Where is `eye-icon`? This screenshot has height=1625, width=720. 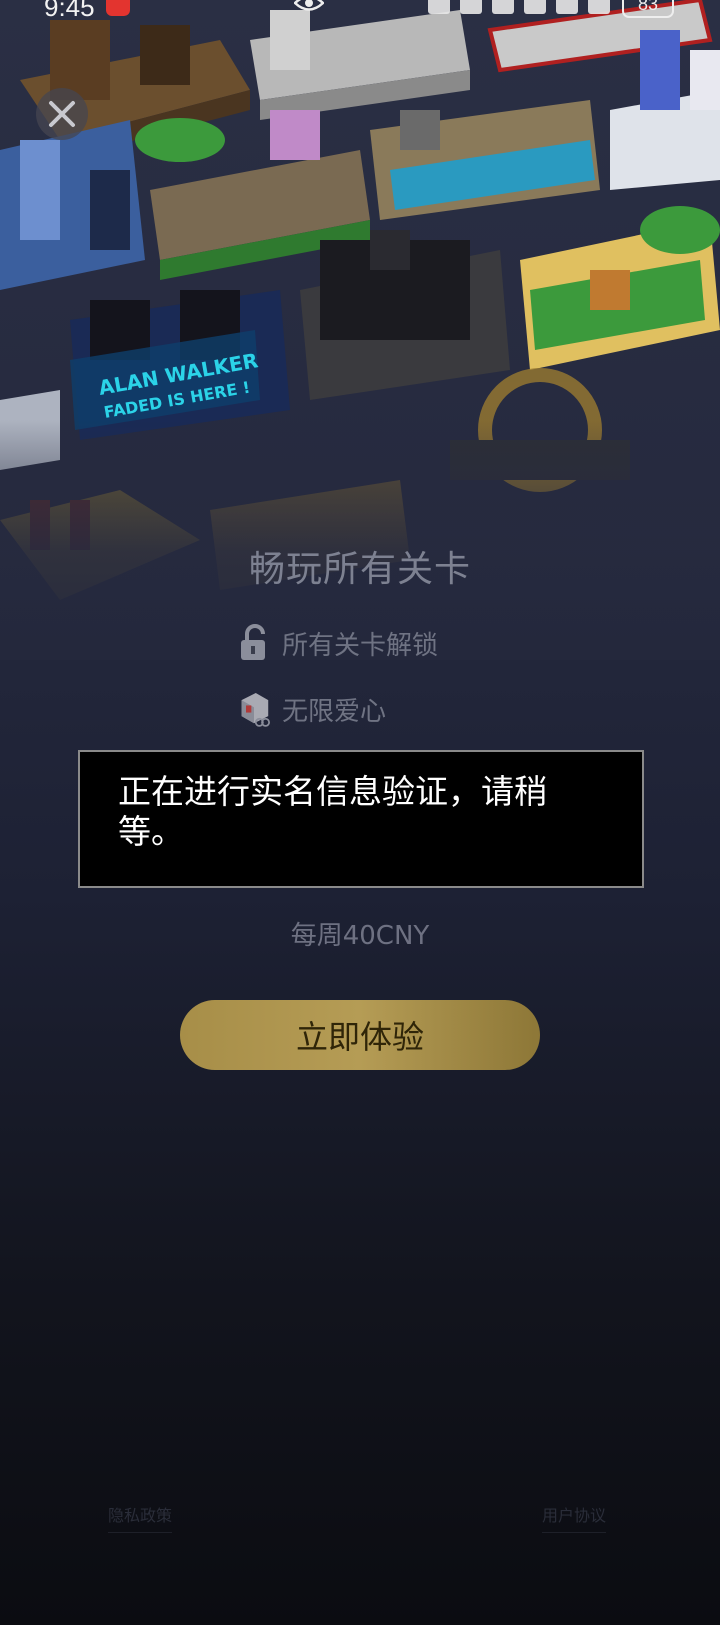
eye-icon is located at coordinates (309, 5).